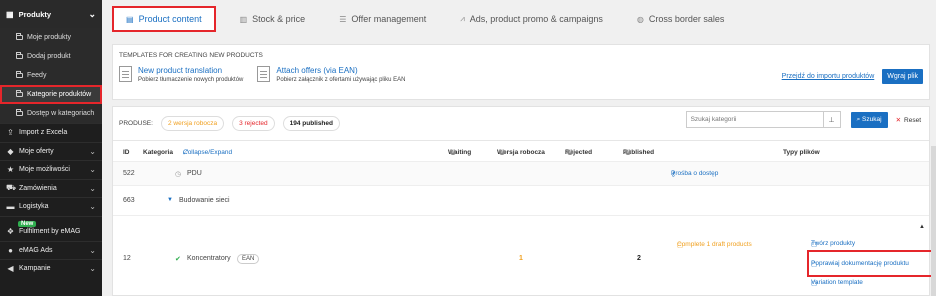  I want to click on complete-drafts-label: Complete 1 draft products, so click(714, 244).